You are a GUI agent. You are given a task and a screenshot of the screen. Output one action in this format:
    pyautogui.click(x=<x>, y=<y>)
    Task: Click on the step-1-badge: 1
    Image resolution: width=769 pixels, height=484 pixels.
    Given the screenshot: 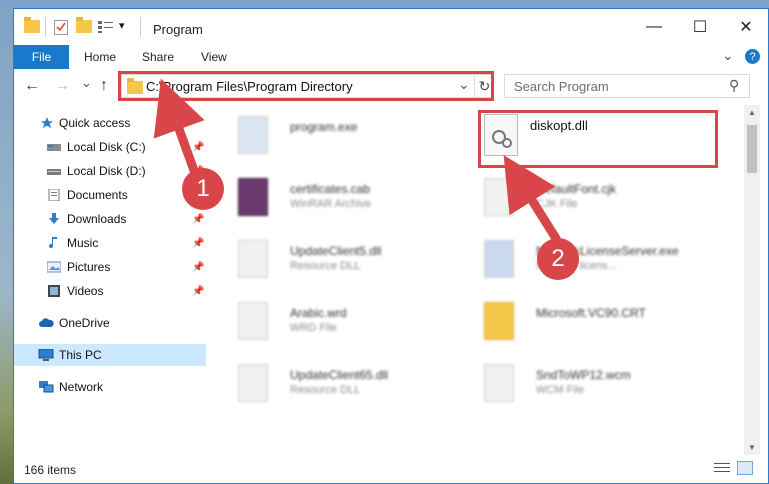 What is the action you would take?
    pyautogui.click(x=203, y=189)
    